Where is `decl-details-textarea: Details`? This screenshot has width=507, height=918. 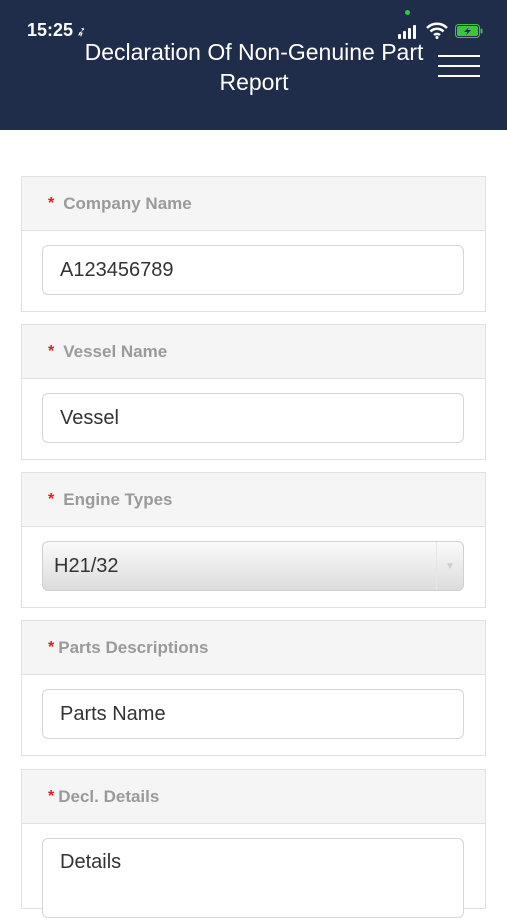
decl-details-textarea: Details is located at coordinates (253, 878).